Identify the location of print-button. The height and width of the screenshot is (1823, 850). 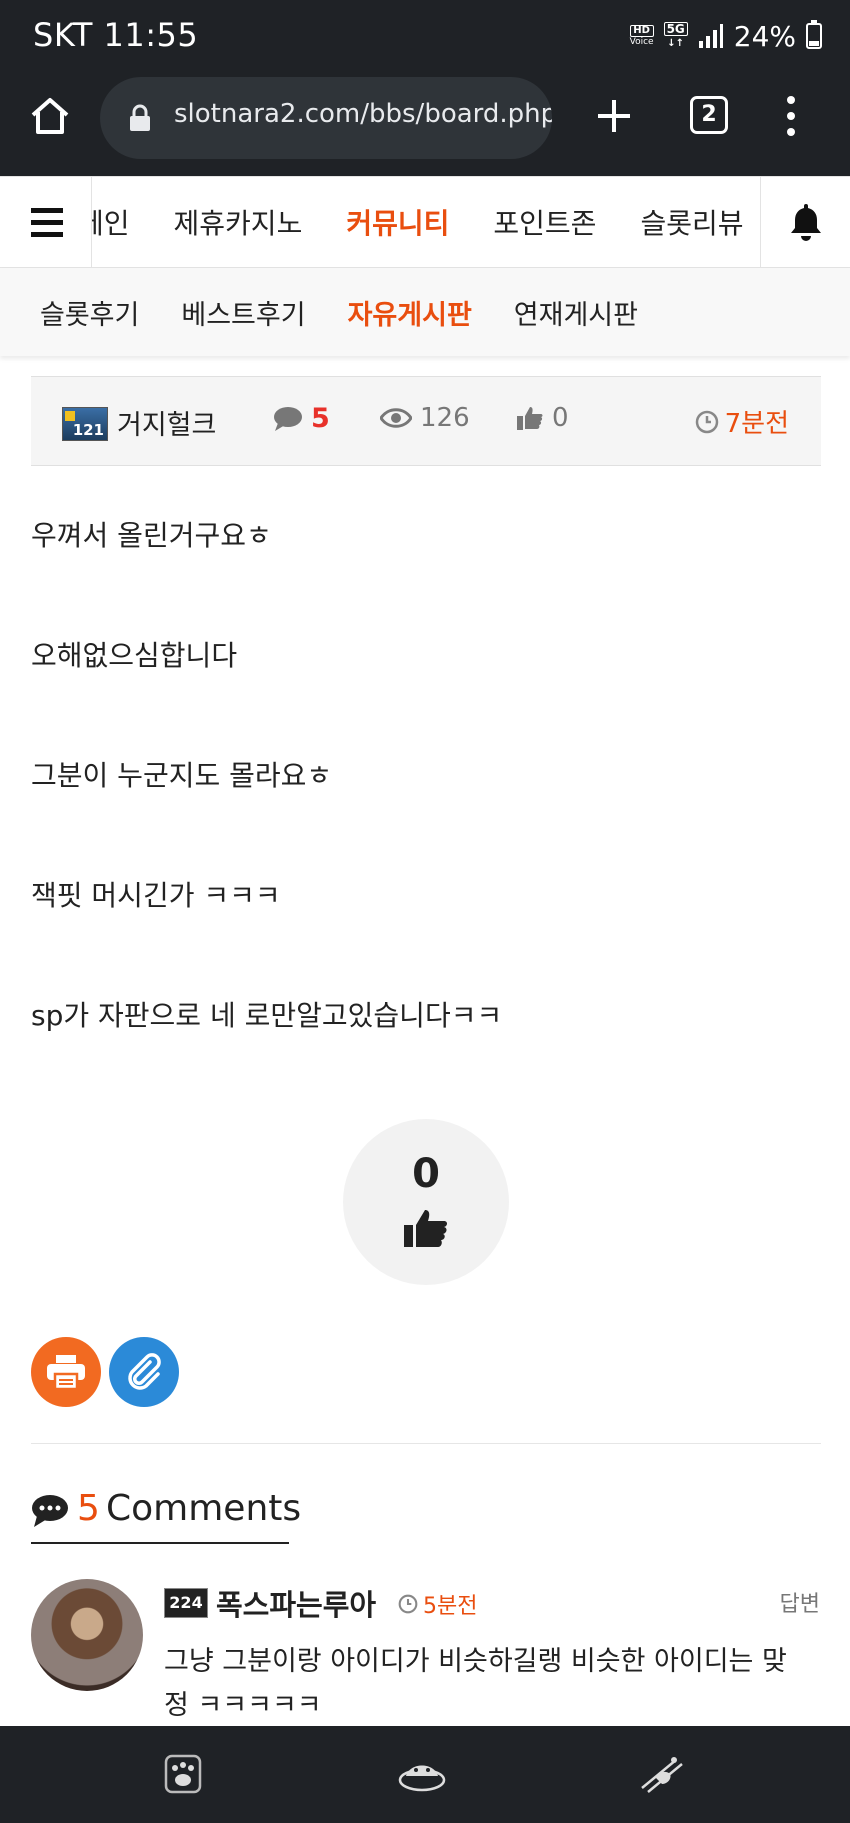
(66, 1372).